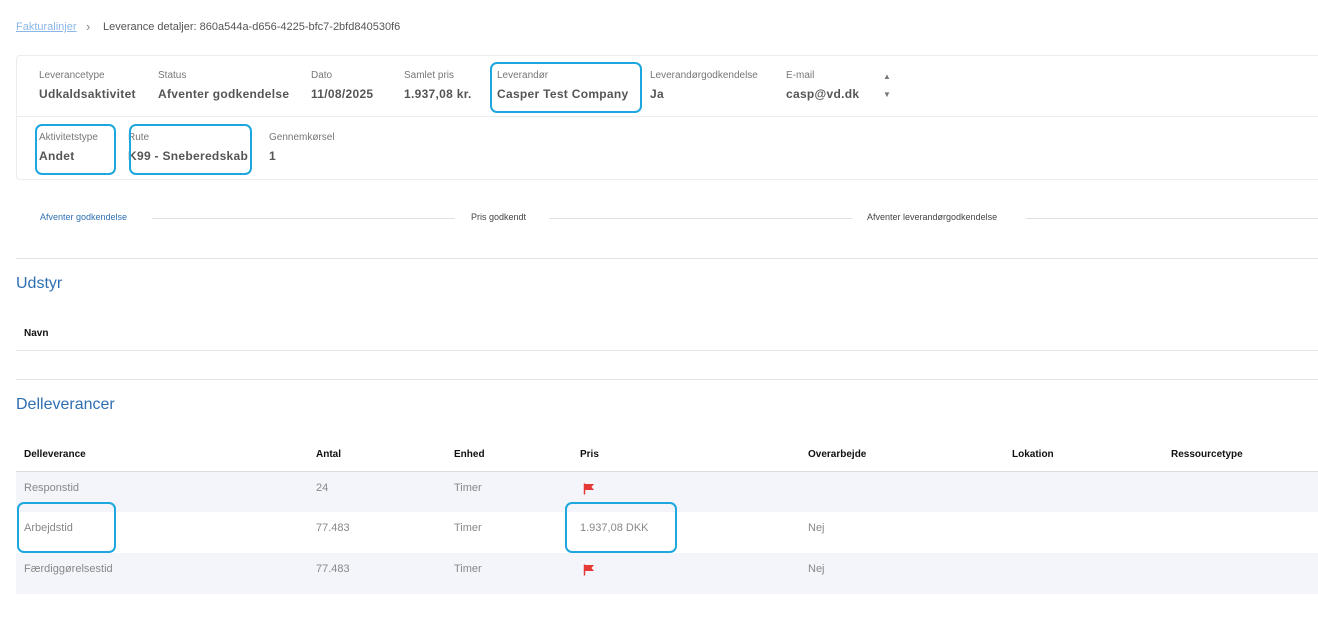  Describe the element at coordinates (328, 454) in the screenshot. I see `column-antal: Antal` at that location.